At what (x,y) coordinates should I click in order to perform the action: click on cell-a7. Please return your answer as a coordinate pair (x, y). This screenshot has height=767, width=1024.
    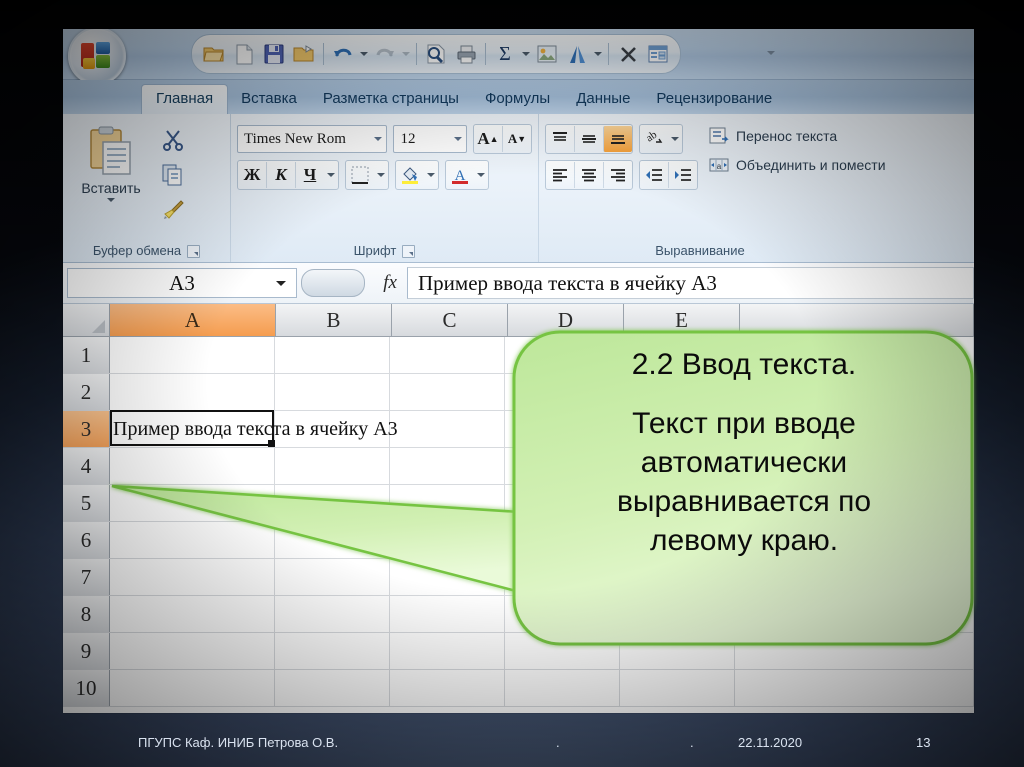
    Looking at the image, I should click on (192, 577).